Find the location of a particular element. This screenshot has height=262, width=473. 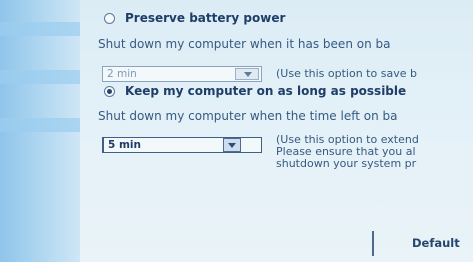

keep-computer-on-note-line-3: shutdown your system pr is located at coordinates (346, 163).